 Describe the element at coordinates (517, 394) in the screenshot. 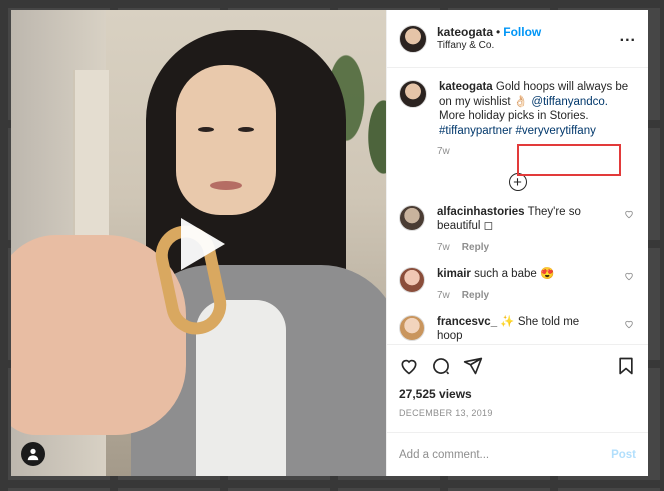

I see `view-count: 27,525 views` at that location.